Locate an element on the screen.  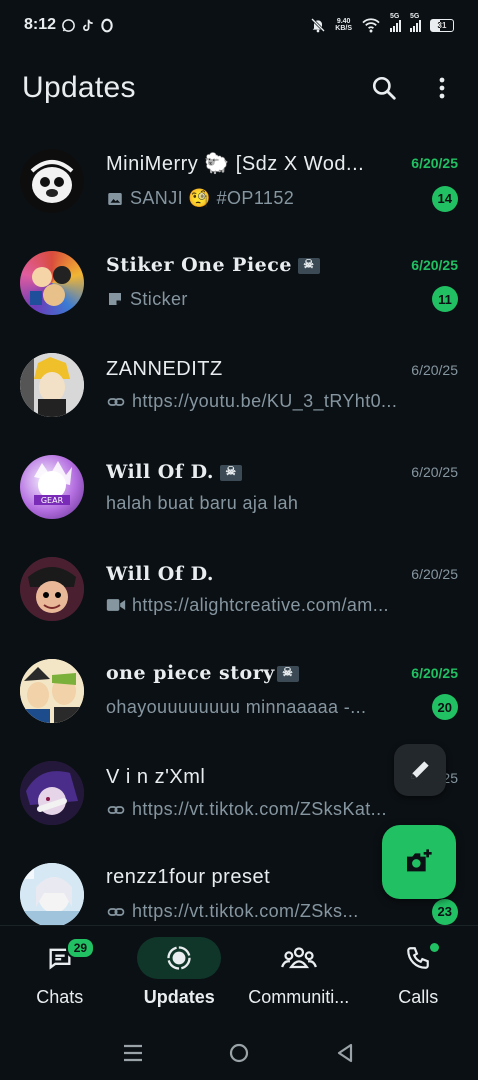
chat-preview: SANJI 🧐 #OP1152 is located at coordinates (212, 198).